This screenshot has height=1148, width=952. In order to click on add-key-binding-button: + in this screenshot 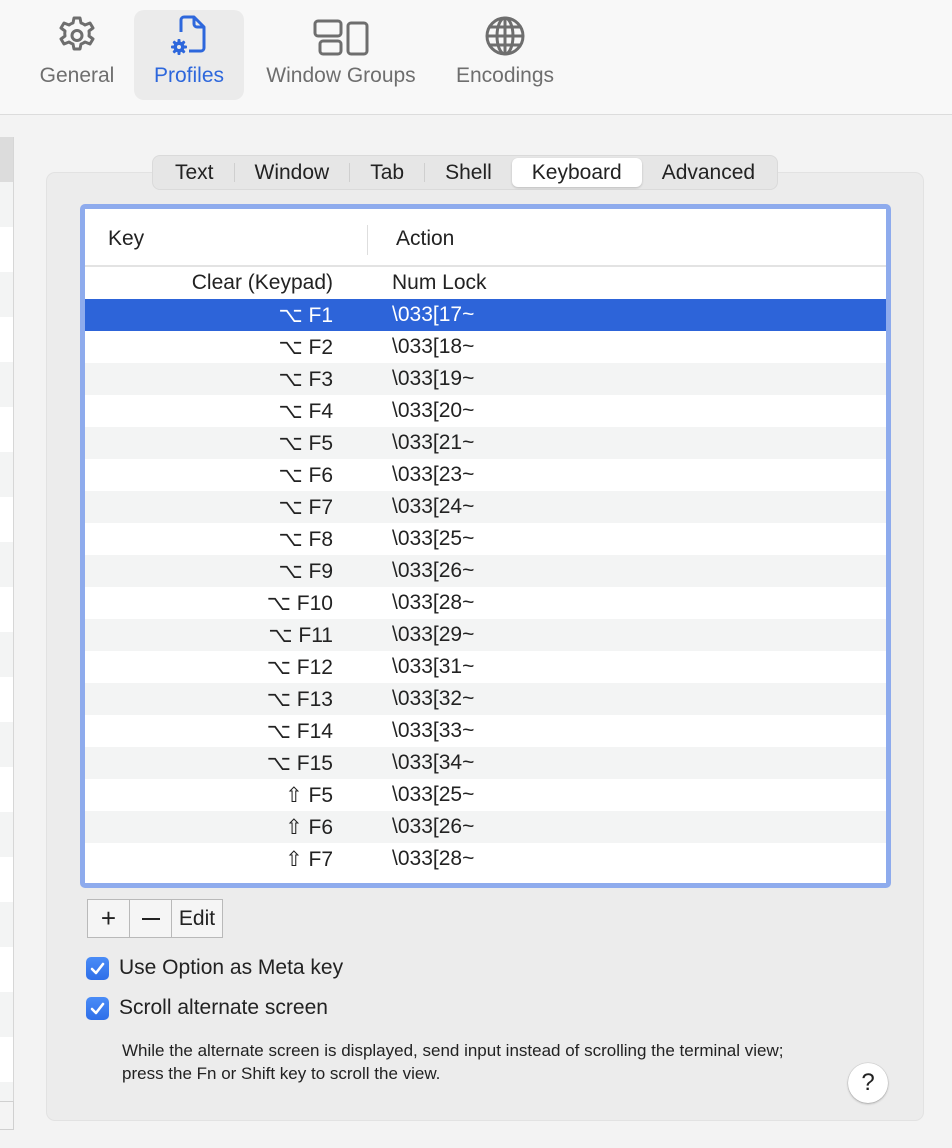, I will do `click(108, 918)`.